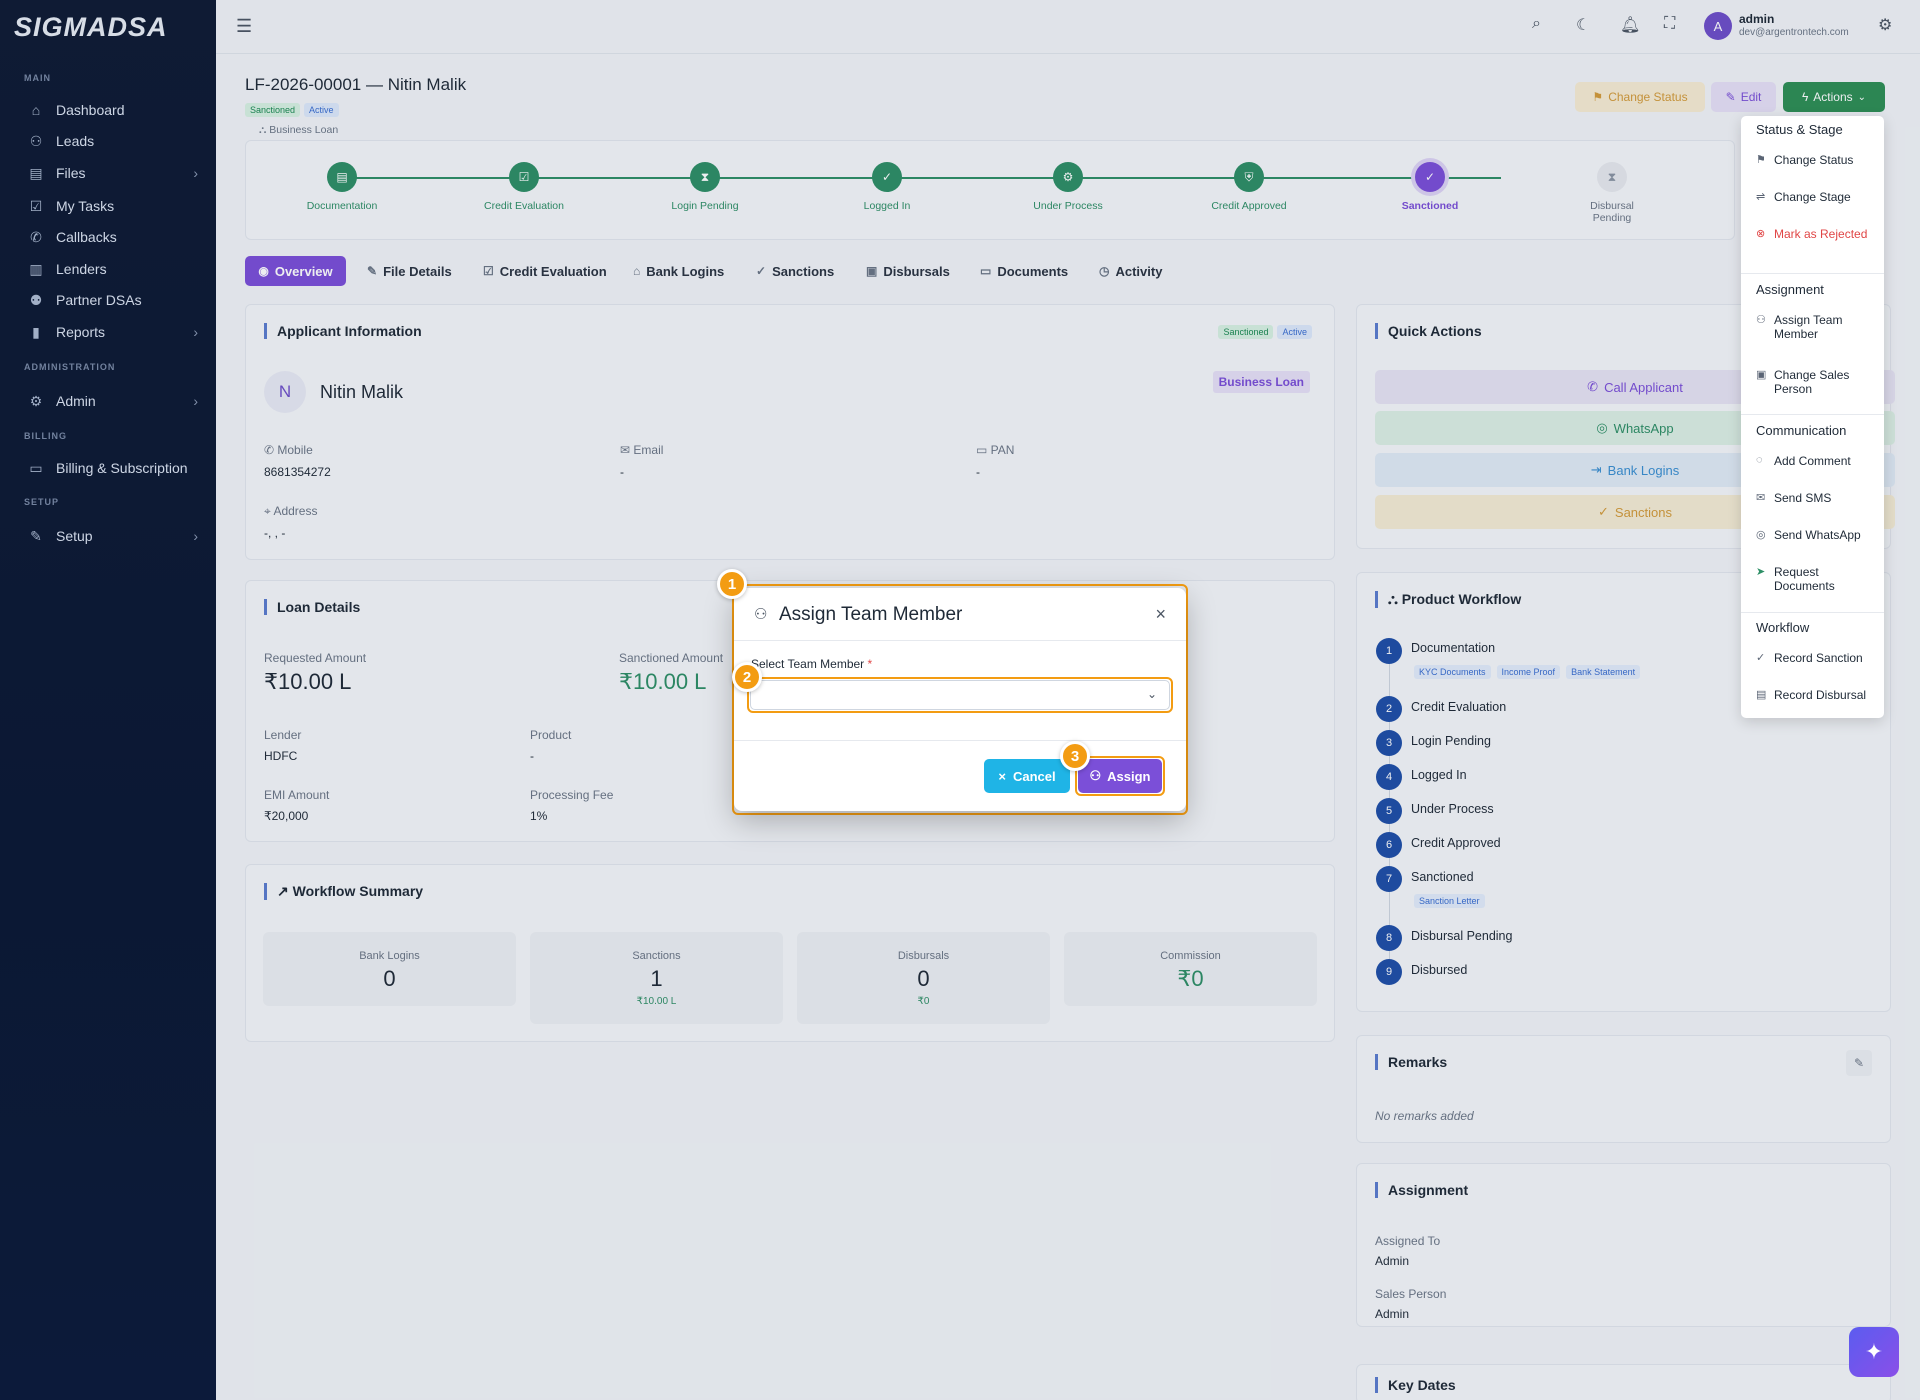 The width and height of the screenshot is (1920, 1400). What do you see at coordinates (1761, 498) in the screenshot?
I see `mail-icon: ✉` at bounding box center [1761, 498].